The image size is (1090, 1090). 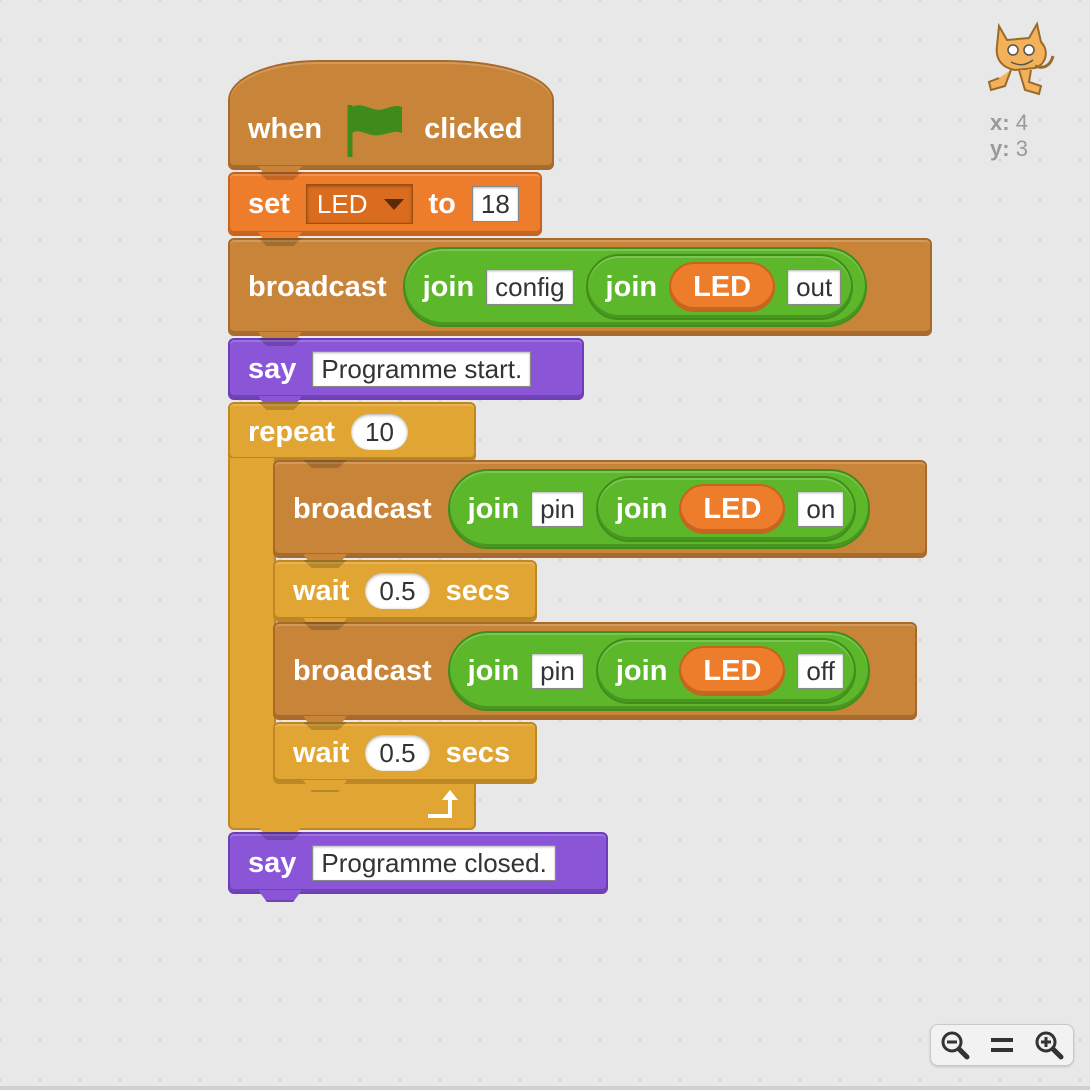 I want to click on zoom-reset-button, so click(x=1002, y=1045).